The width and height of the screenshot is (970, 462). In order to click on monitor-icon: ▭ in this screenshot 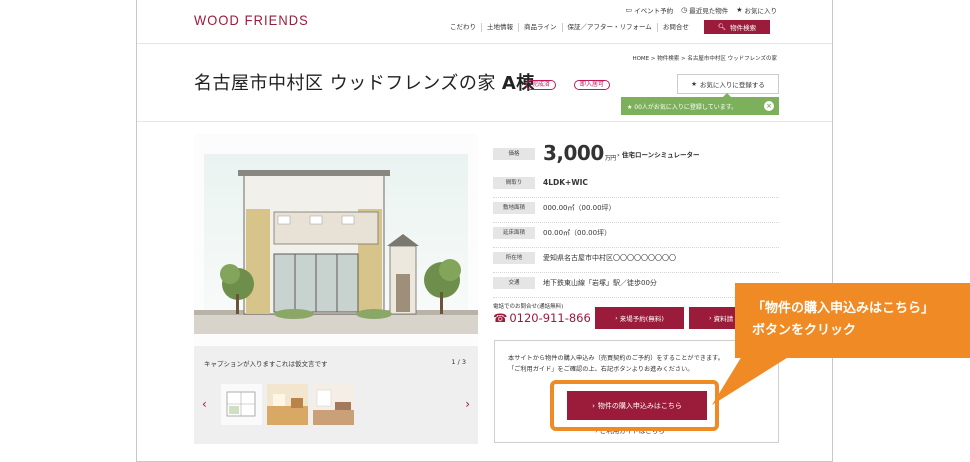, I will do `click(629, 10)`.